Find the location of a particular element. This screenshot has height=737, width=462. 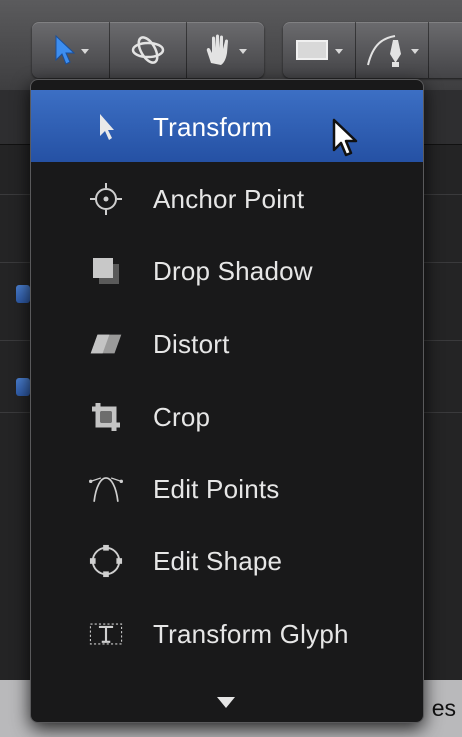

menu-item-transform-glyph: Transform Glyph is located at coordinates (227, 633).